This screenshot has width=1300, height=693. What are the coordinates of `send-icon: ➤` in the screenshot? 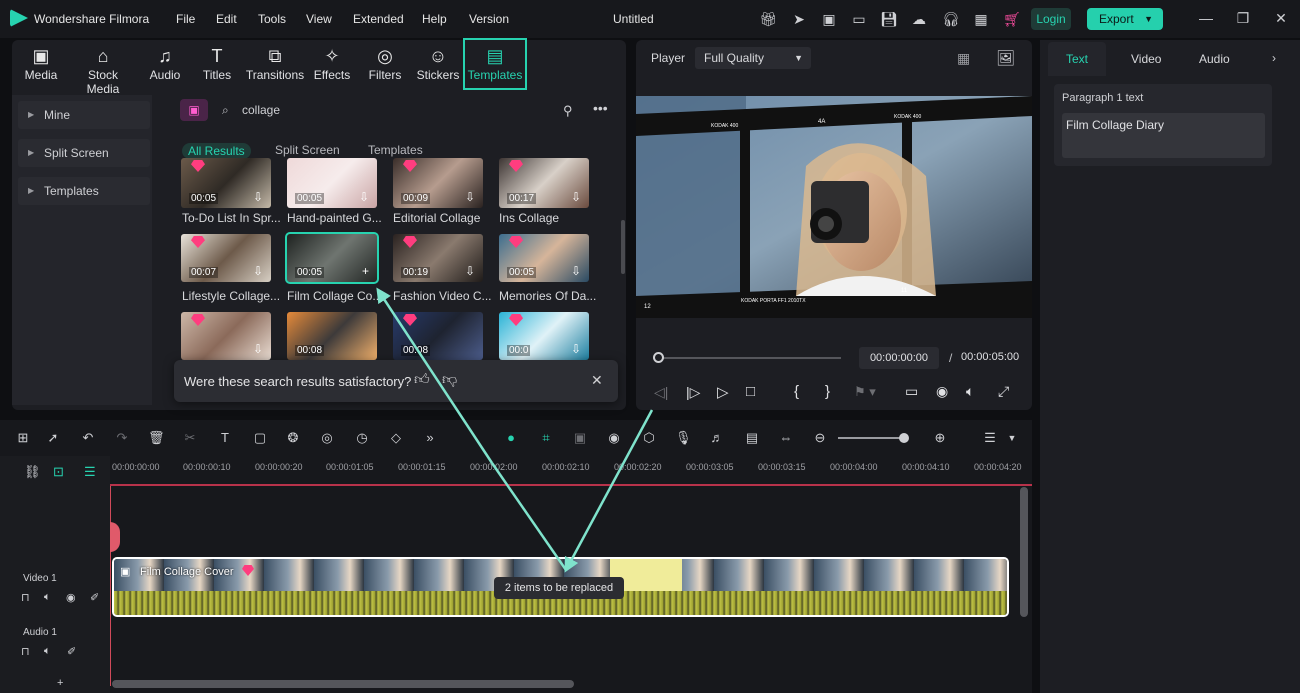 It's located at (799, 19).